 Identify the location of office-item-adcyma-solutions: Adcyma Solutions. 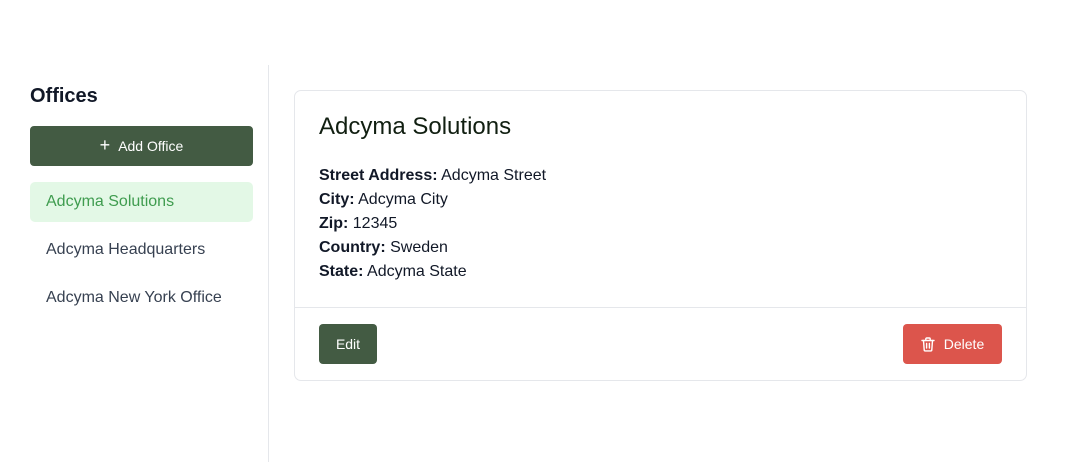
(141, 202).